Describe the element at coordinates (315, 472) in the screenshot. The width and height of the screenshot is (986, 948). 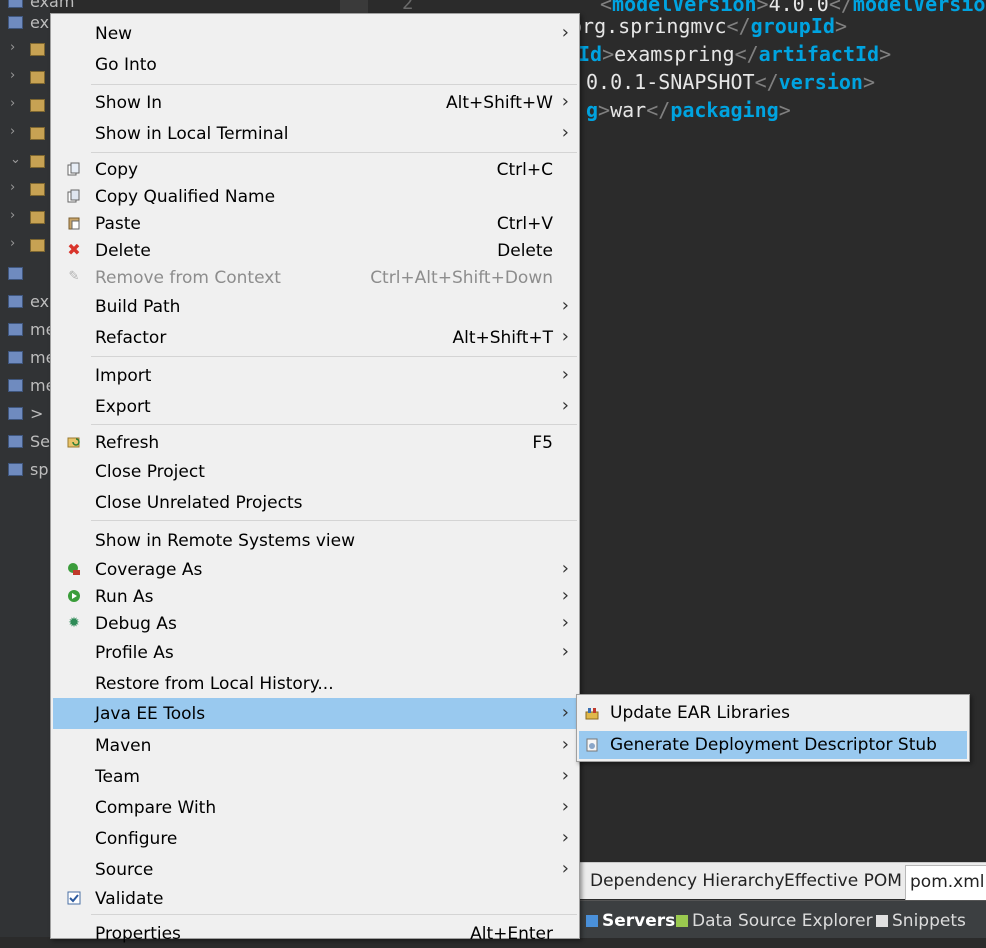
I see `menu-item-close-project: Close Project` at that location.